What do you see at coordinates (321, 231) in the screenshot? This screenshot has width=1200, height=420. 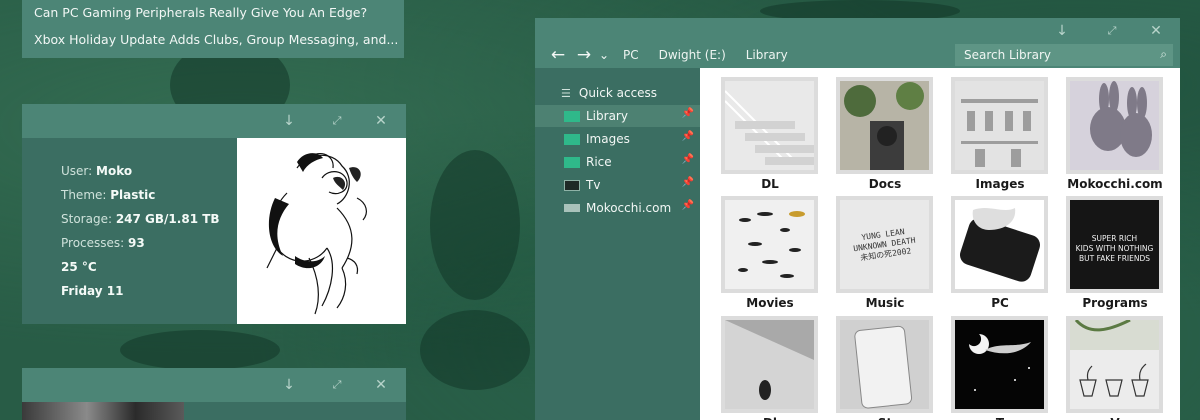 I see `line-art-image` at bounding box center [321, 231].